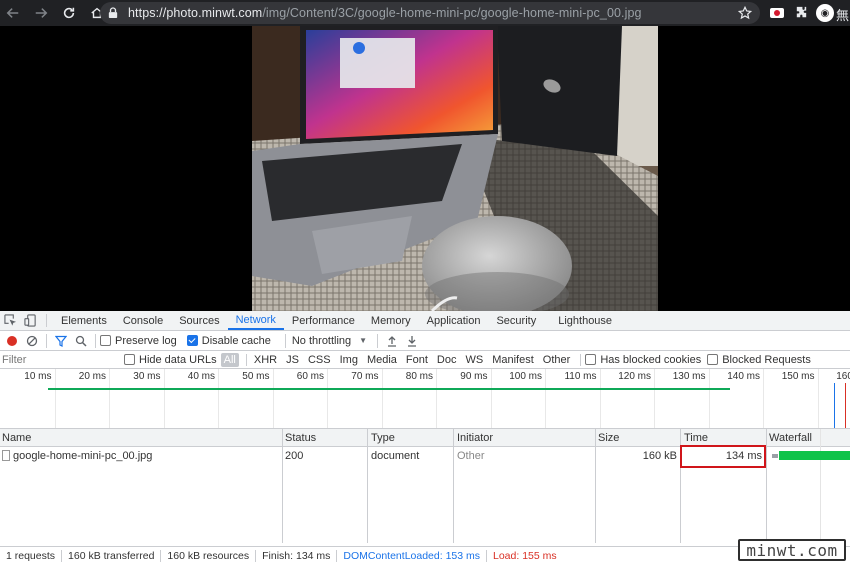 Image resolution: width=850 pixels, height=564 pixels. What do you see at coordinates (412, 341) in the screenshot?
I see `export-har-button` at bounding box center [412, 341].